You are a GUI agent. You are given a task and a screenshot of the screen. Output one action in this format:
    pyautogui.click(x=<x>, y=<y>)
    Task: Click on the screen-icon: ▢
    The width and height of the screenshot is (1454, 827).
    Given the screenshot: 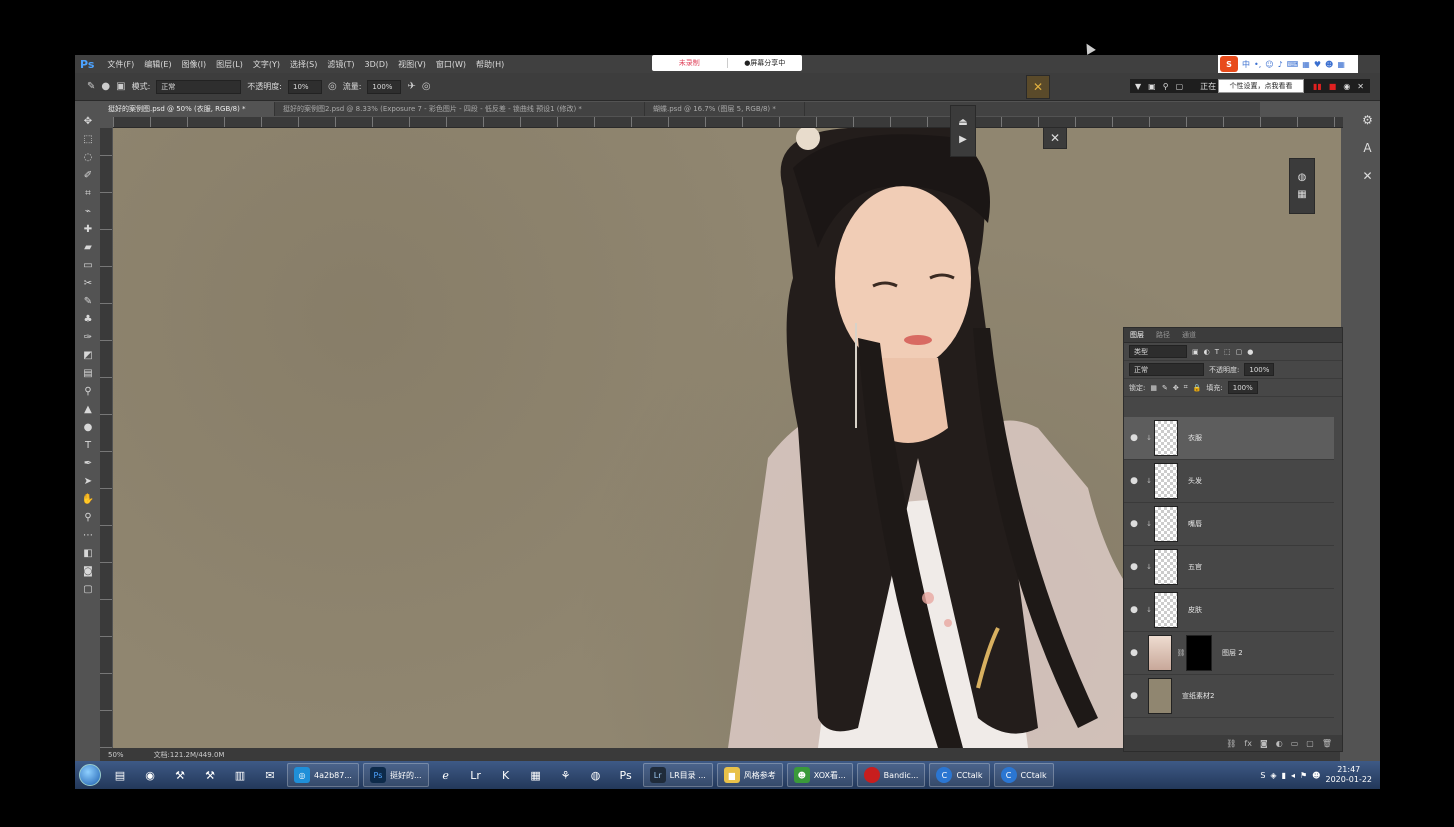 What is the action you would take?
    pyautogui.click(x=1180, y=86)
    